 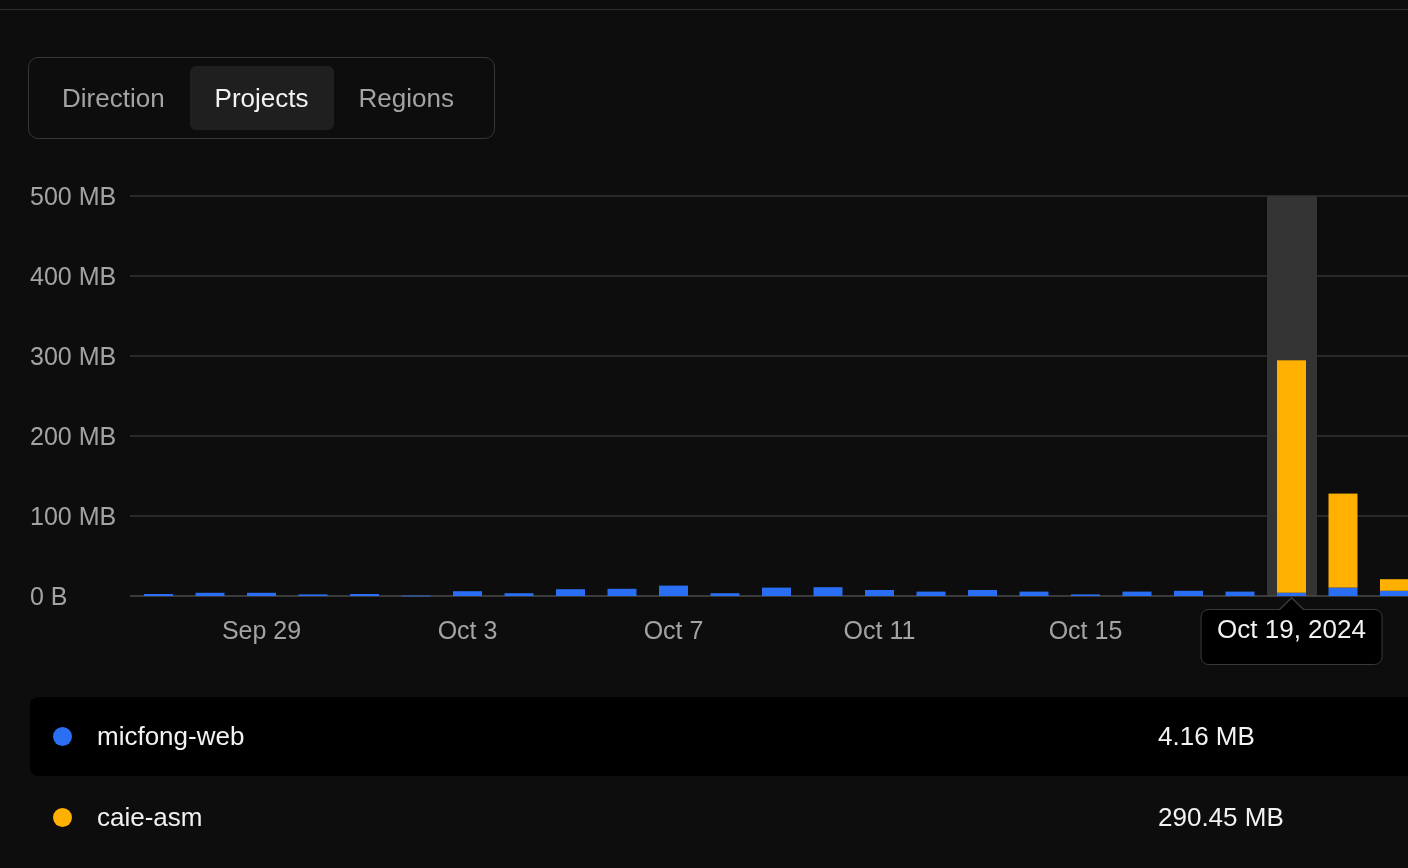 What do you see at coordinates (49, 596) in the screenshot?
I see `y-axis-label: 0 B` at bounding box center [49, 596].